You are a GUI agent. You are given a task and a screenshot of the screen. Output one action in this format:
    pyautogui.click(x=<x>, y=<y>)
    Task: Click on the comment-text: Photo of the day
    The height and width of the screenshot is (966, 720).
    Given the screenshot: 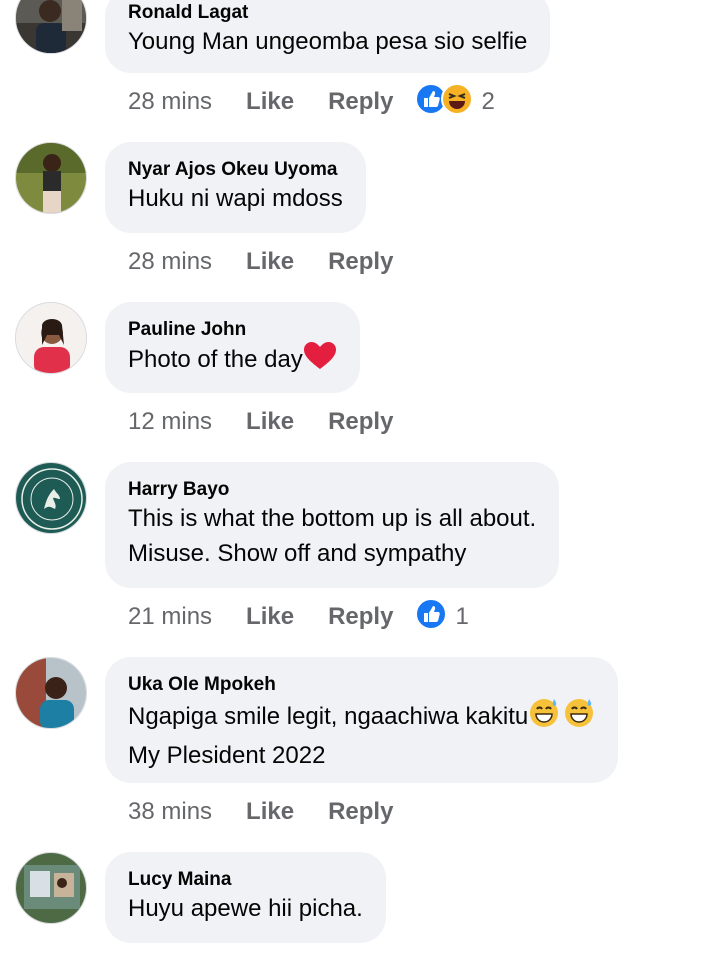 What is the action you would take?
    pyautogui.click(x=232, y=361)
    